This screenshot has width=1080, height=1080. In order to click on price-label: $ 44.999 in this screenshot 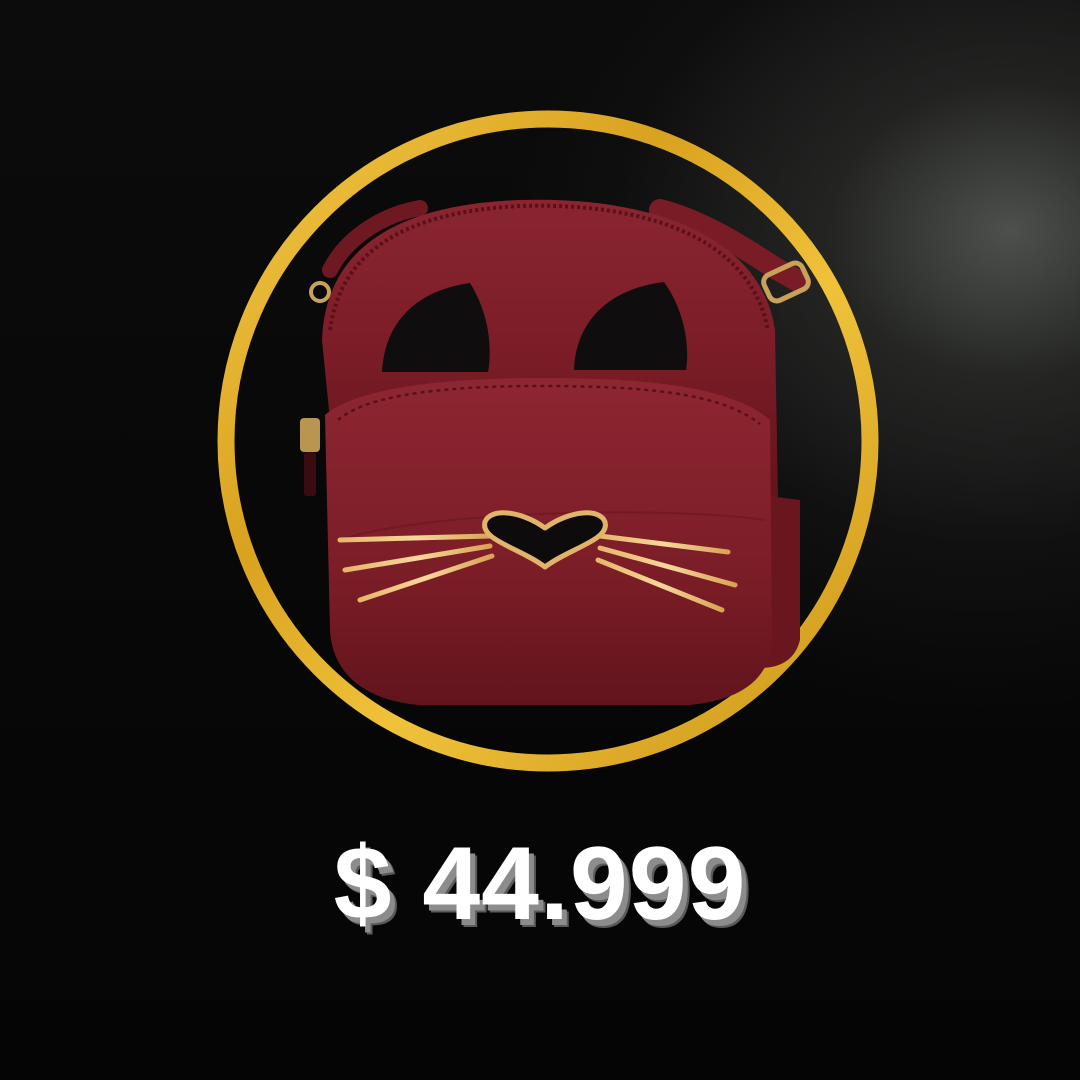, I will do `click(540, 884)`.